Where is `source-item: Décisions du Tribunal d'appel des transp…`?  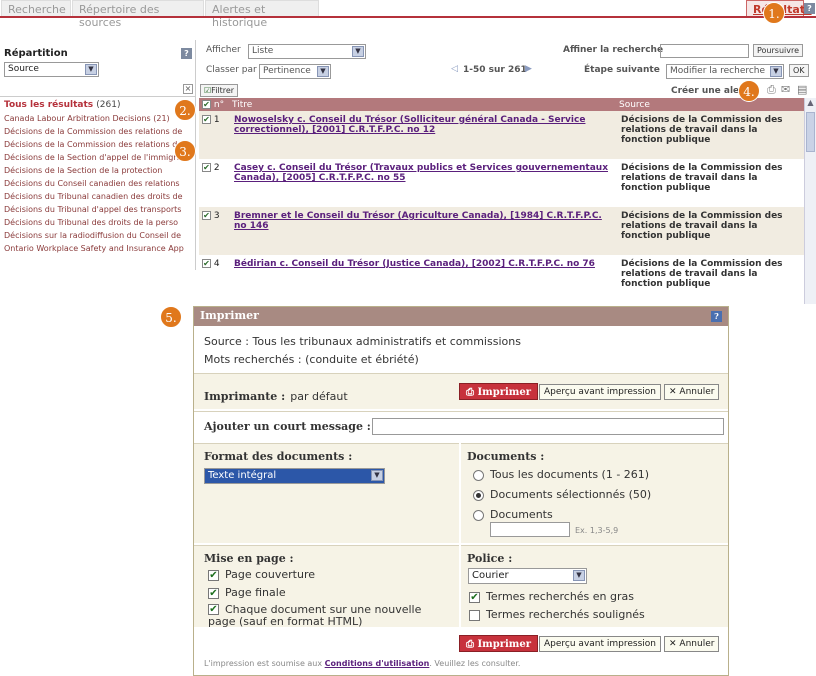
source-item: Décisions du Tribunal d'appel des transp… is located at coordinates (97, 209).